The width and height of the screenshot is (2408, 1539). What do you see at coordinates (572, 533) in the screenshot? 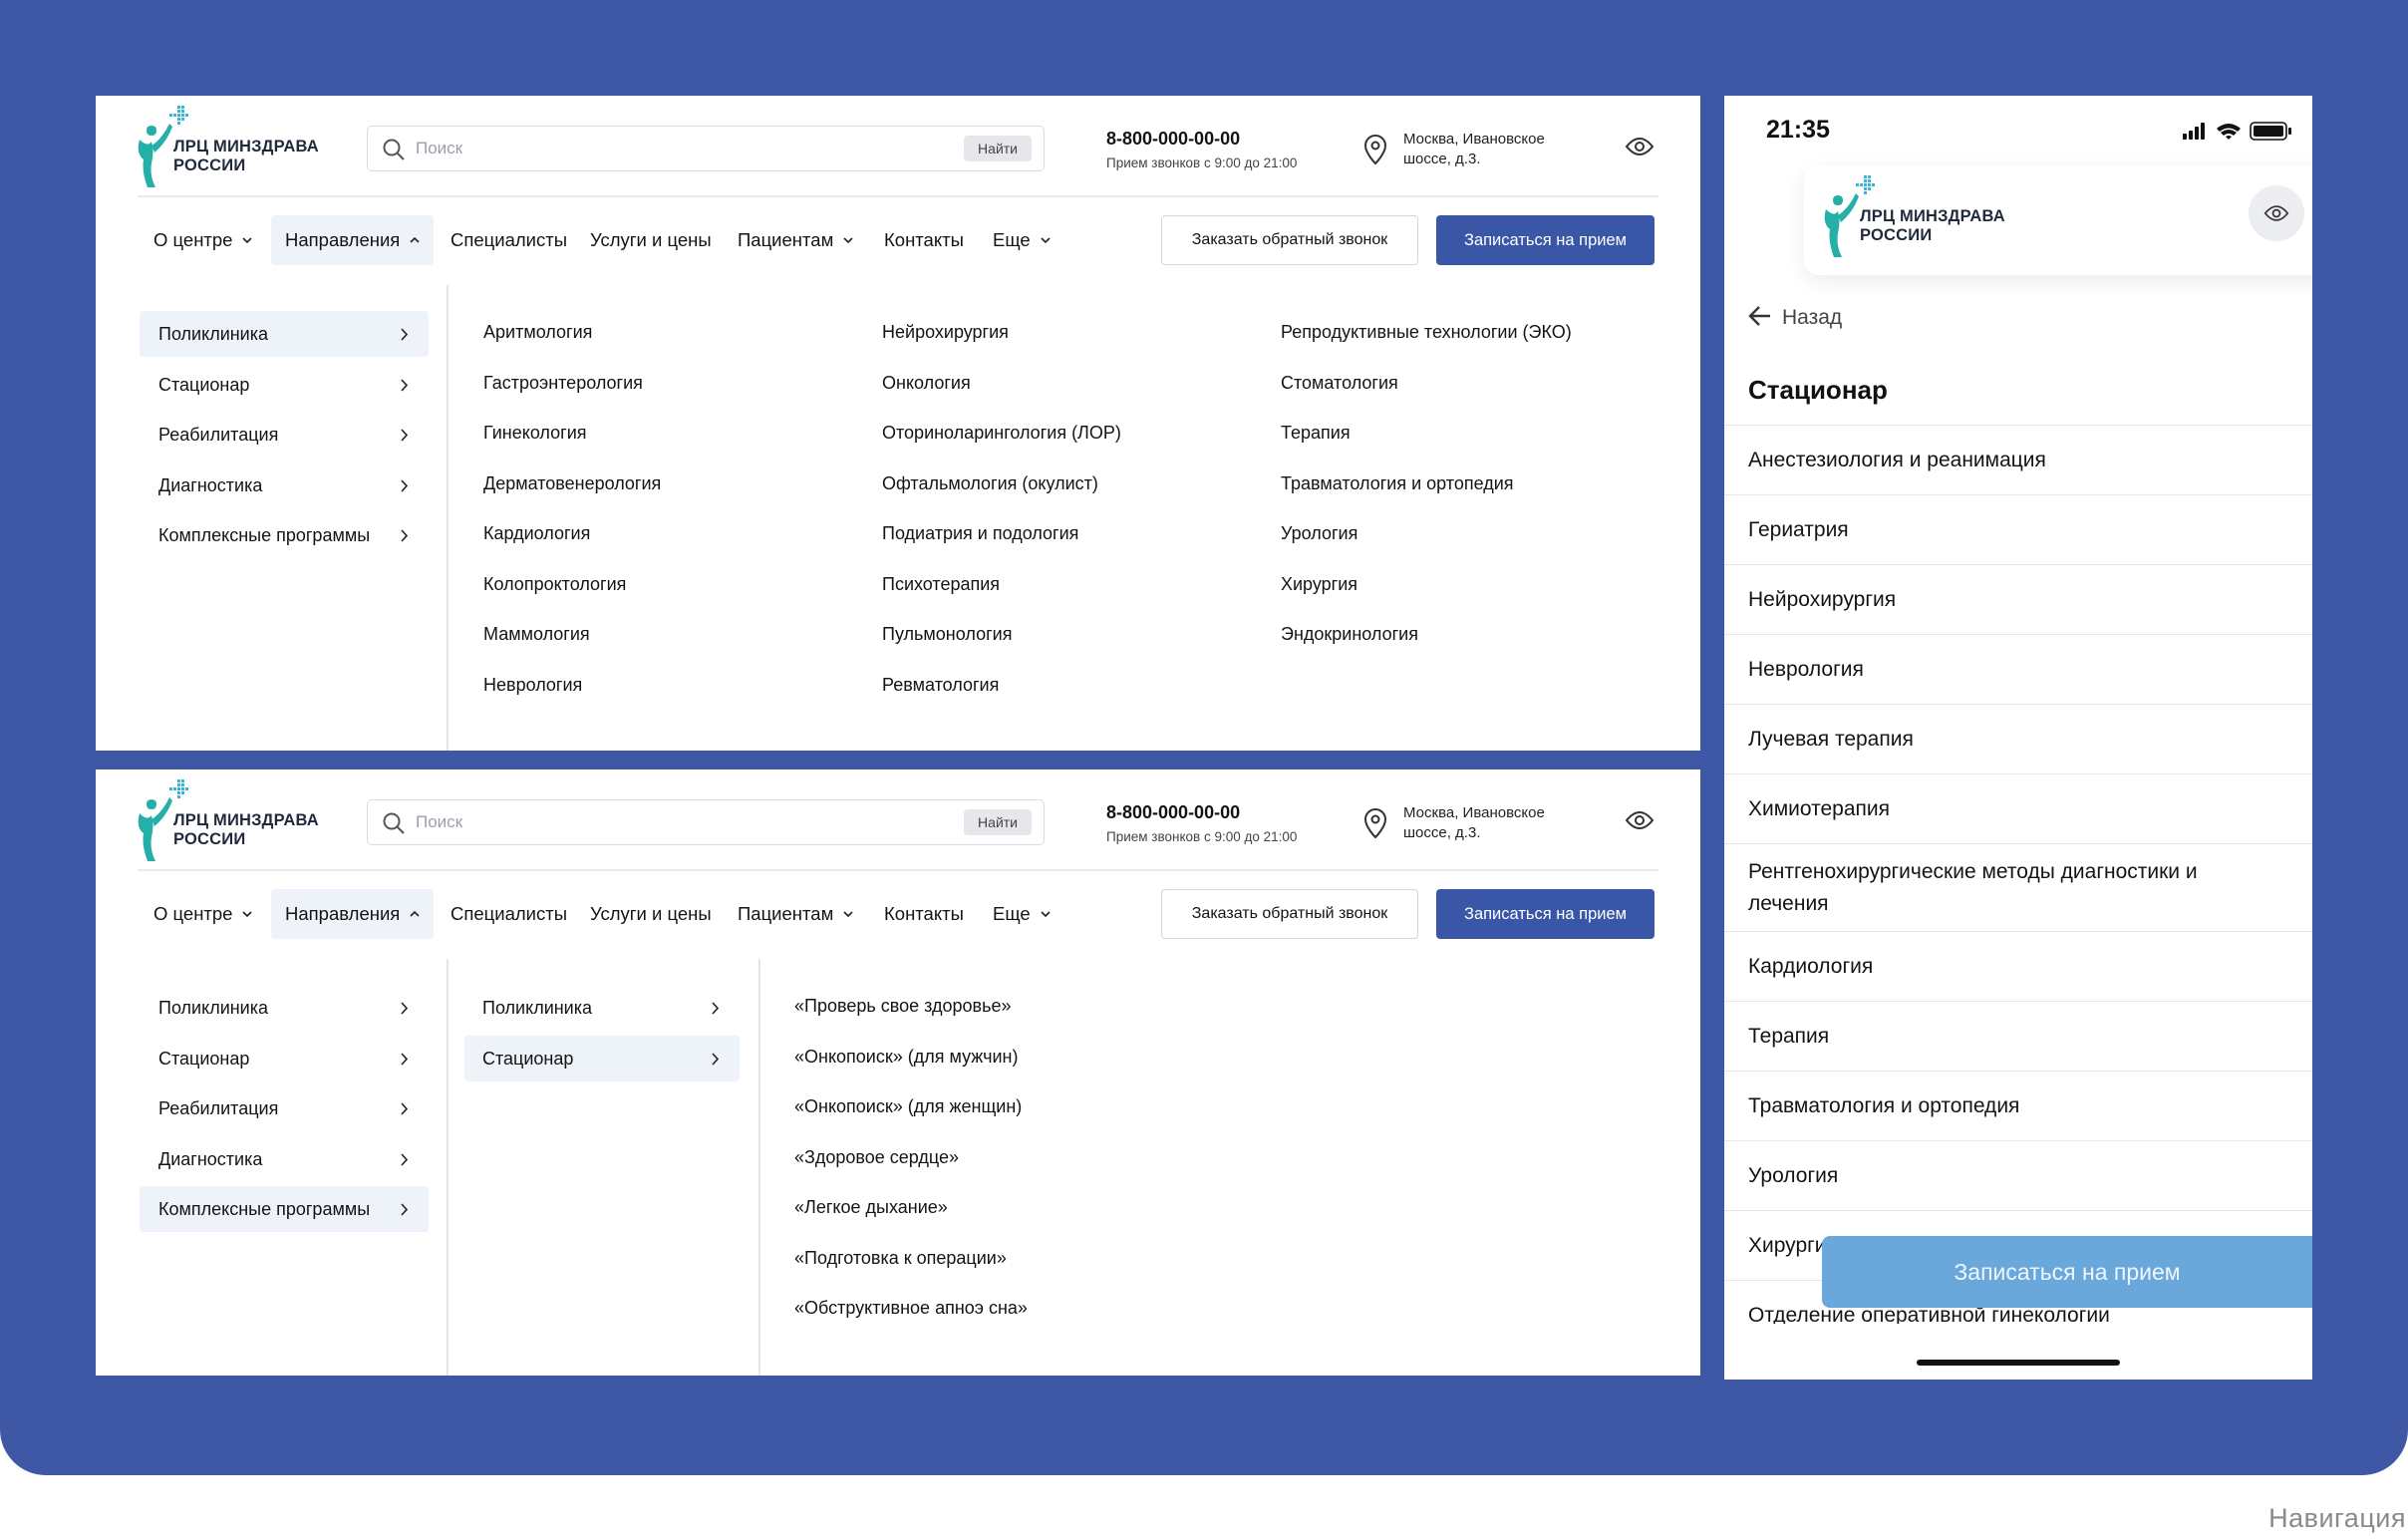
I see `direction-link: Кардиология` at bounding box center [572, 533].